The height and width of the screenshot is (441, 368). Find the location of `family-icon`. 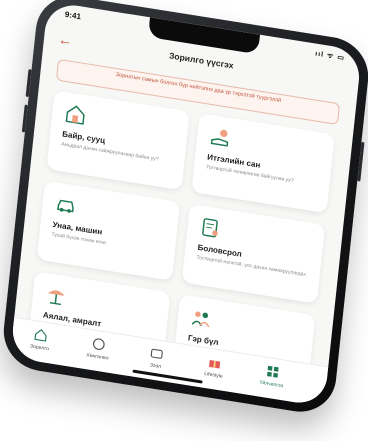

family-icon is located at coordinates (200, 319).